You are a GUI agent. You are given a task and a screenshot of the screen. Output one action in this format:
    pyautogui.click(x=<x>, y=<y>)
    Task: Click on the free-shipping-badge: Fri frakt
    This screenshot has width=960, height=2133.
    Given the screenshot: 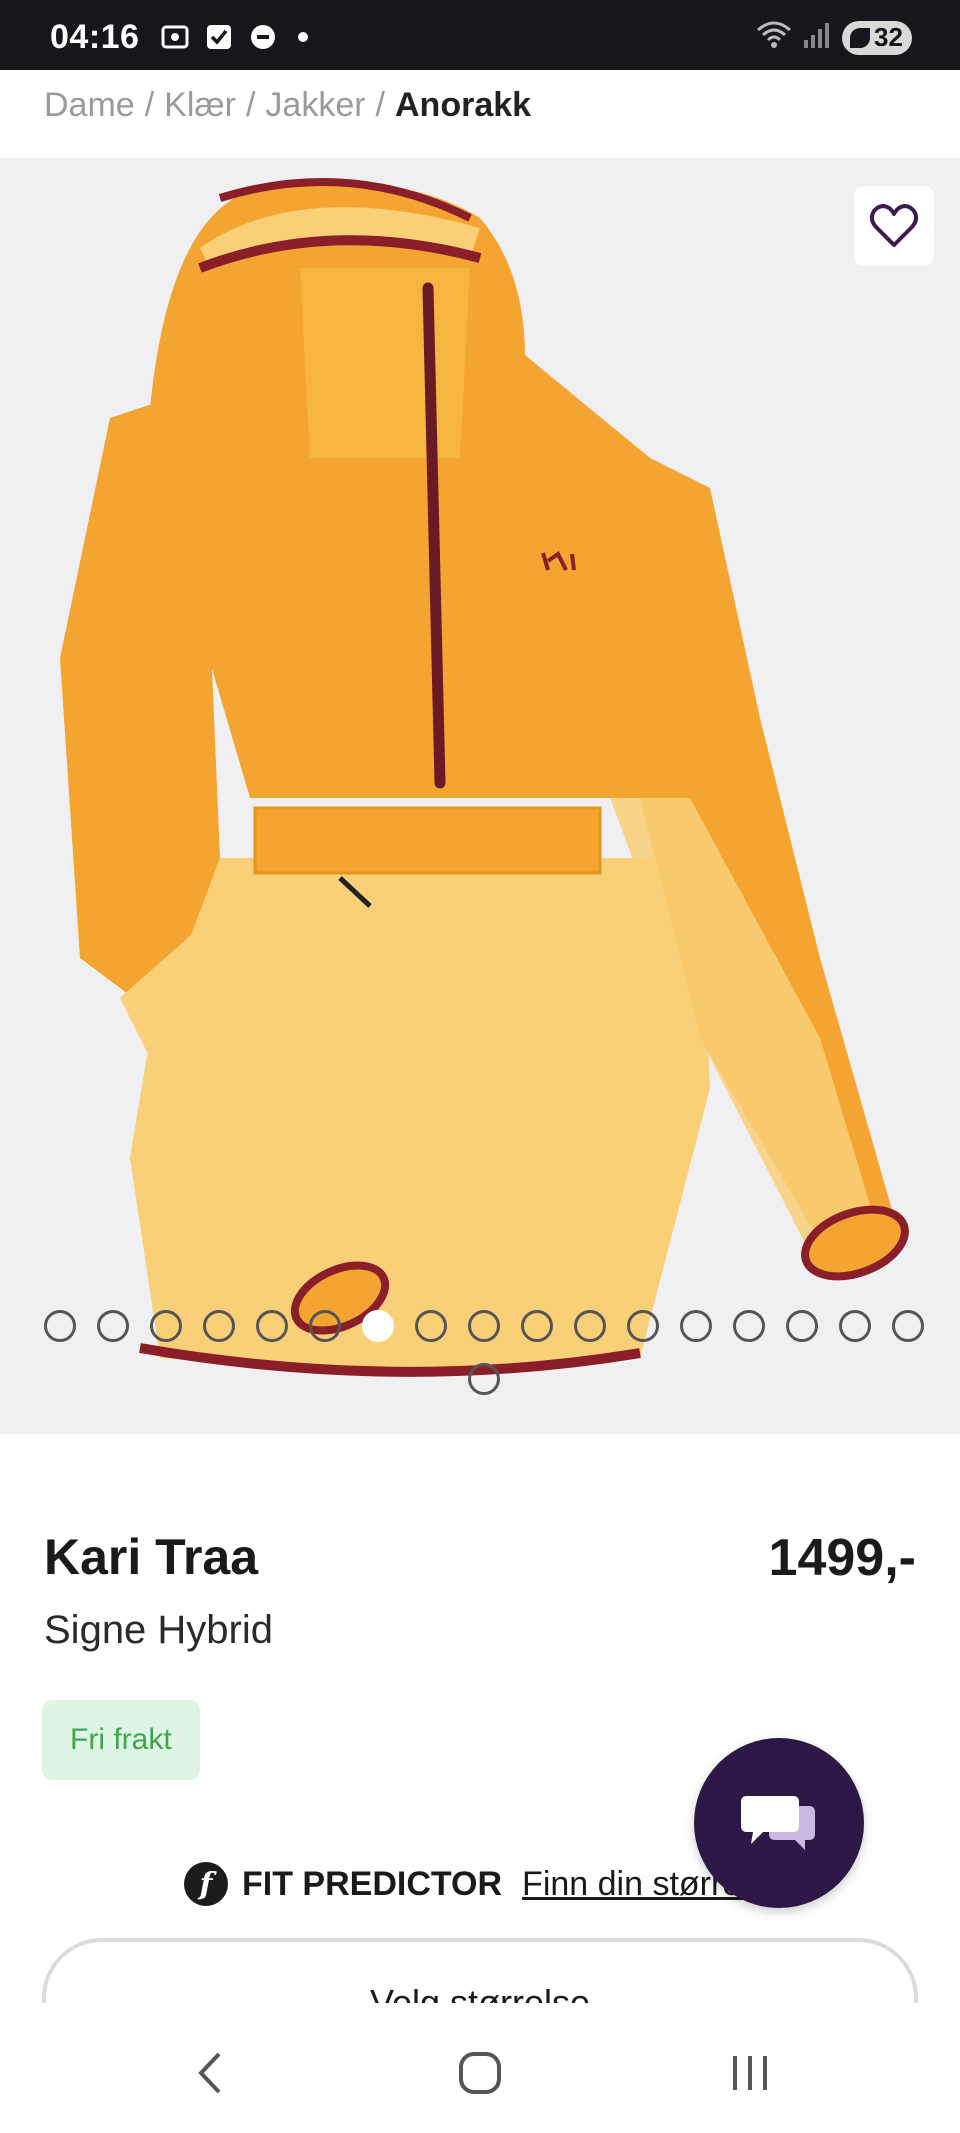 What is the action you would take?
    pyautogui.click(x=121, y=1740)
    